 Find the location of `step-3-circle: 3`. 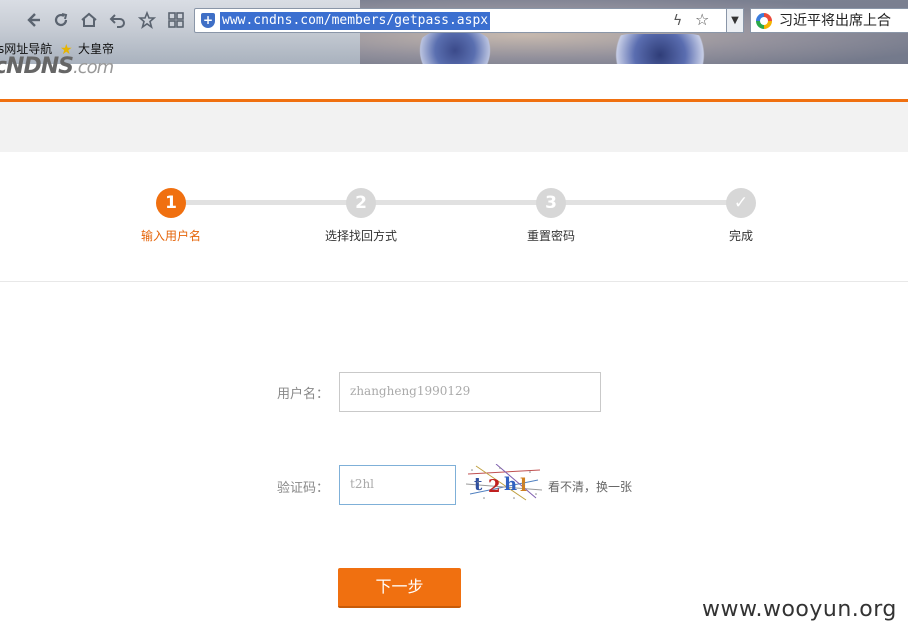

step-3-circle: 3 is located at coordinates (551, 203).